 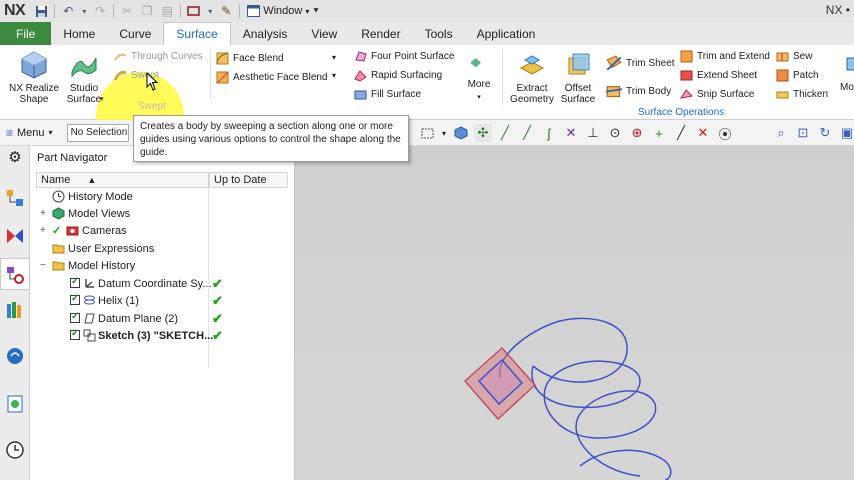 What do you see at coordinates (781, 133) in the screenshot?
I see `zoom-icon: ⌕` at bounding box center [781, 133].